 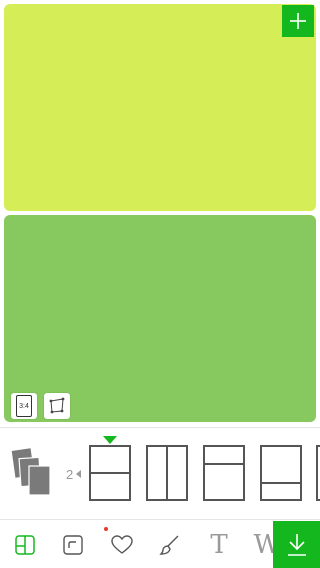 I want to click on tool-border, so click(x=73, y=544).